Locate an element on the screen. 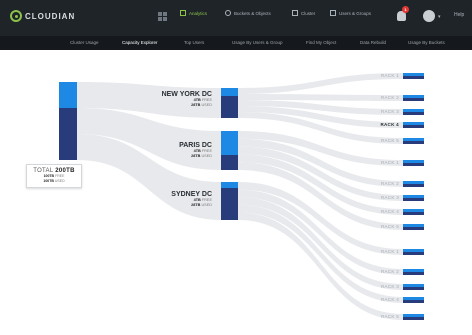 The width and height of the screenshot is (472, 335). total-free-label: FREE is located at coordinates (60, 176).